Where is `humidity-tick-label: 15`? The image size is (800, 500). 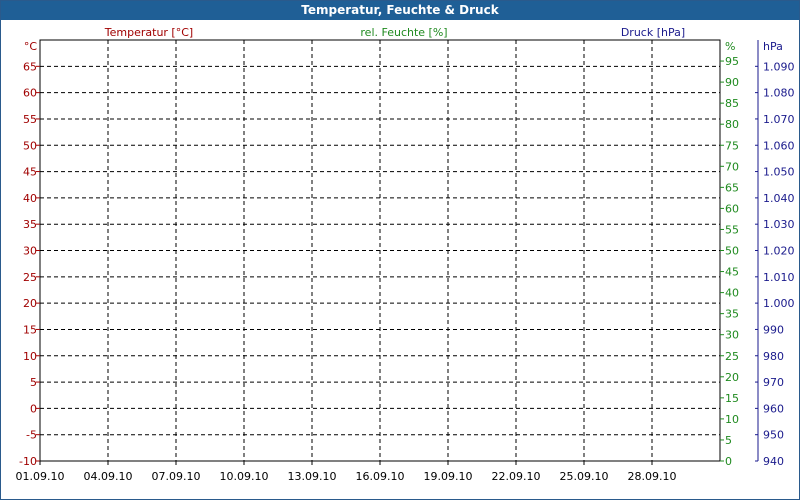 humidity-tick-label: 15 is located at coordinates (732, 398).